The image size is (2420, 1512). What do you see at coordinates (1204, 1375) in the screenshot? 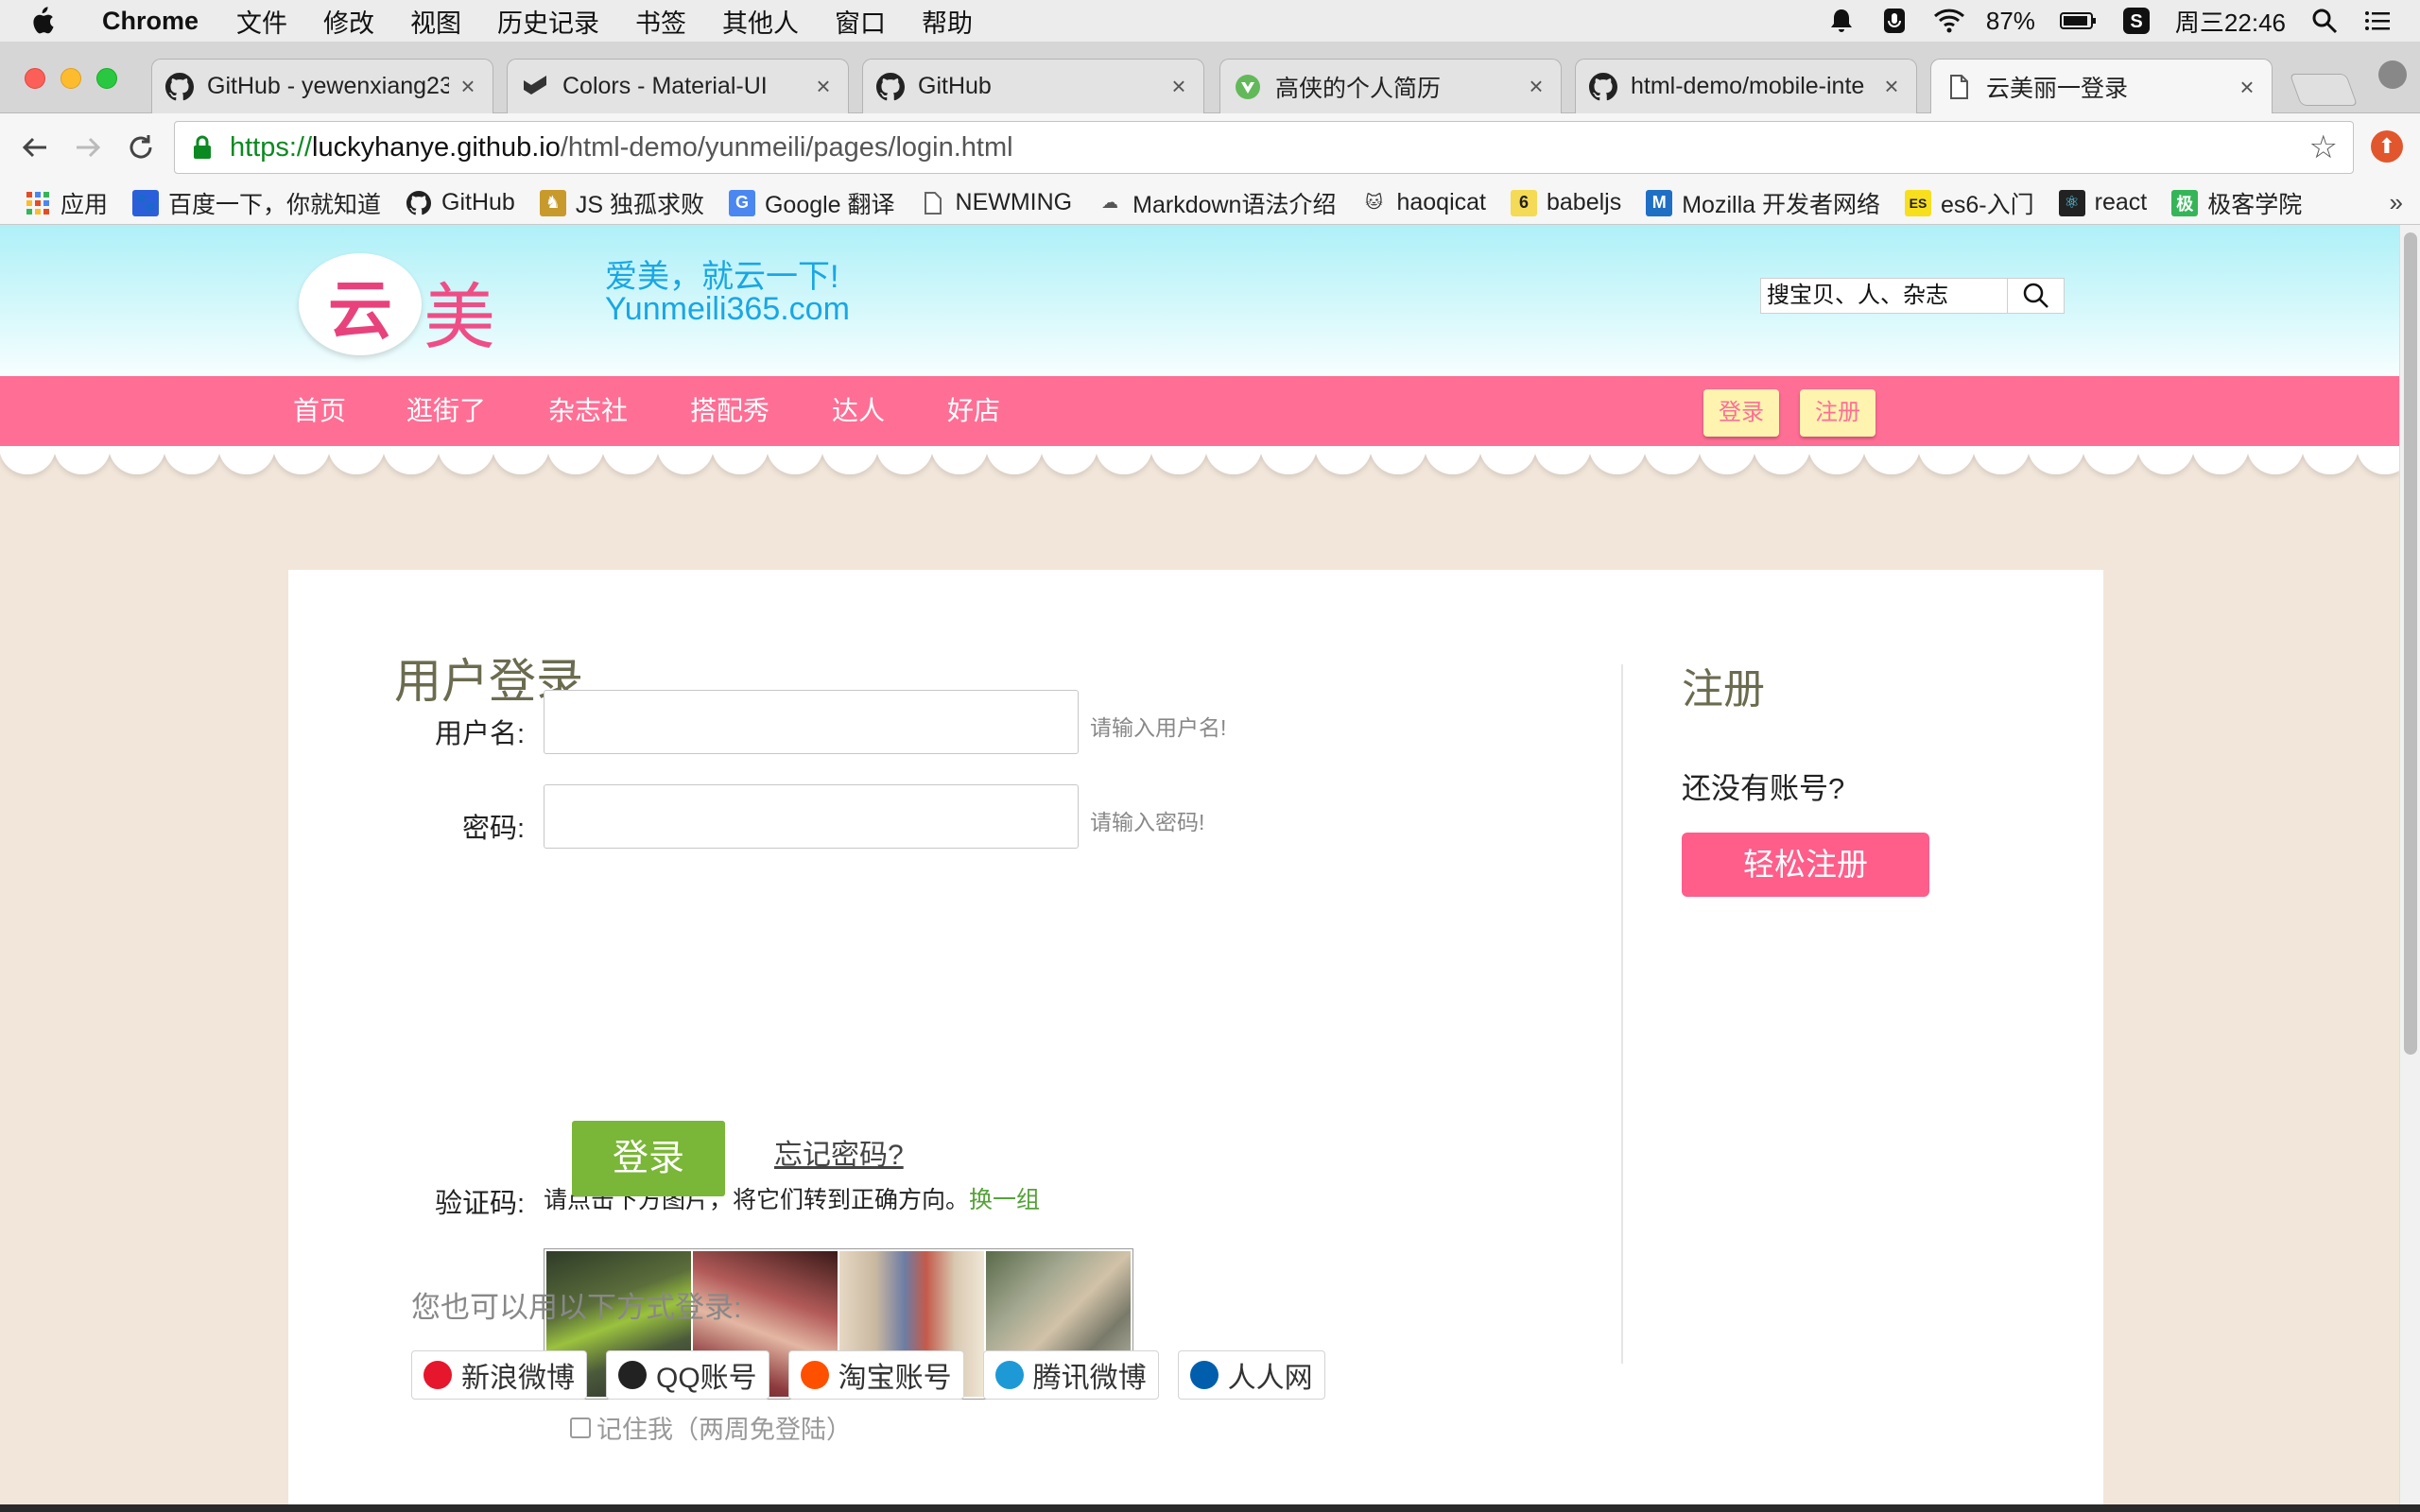
I see `renren-icon` at bounding box center [1204, 1375].